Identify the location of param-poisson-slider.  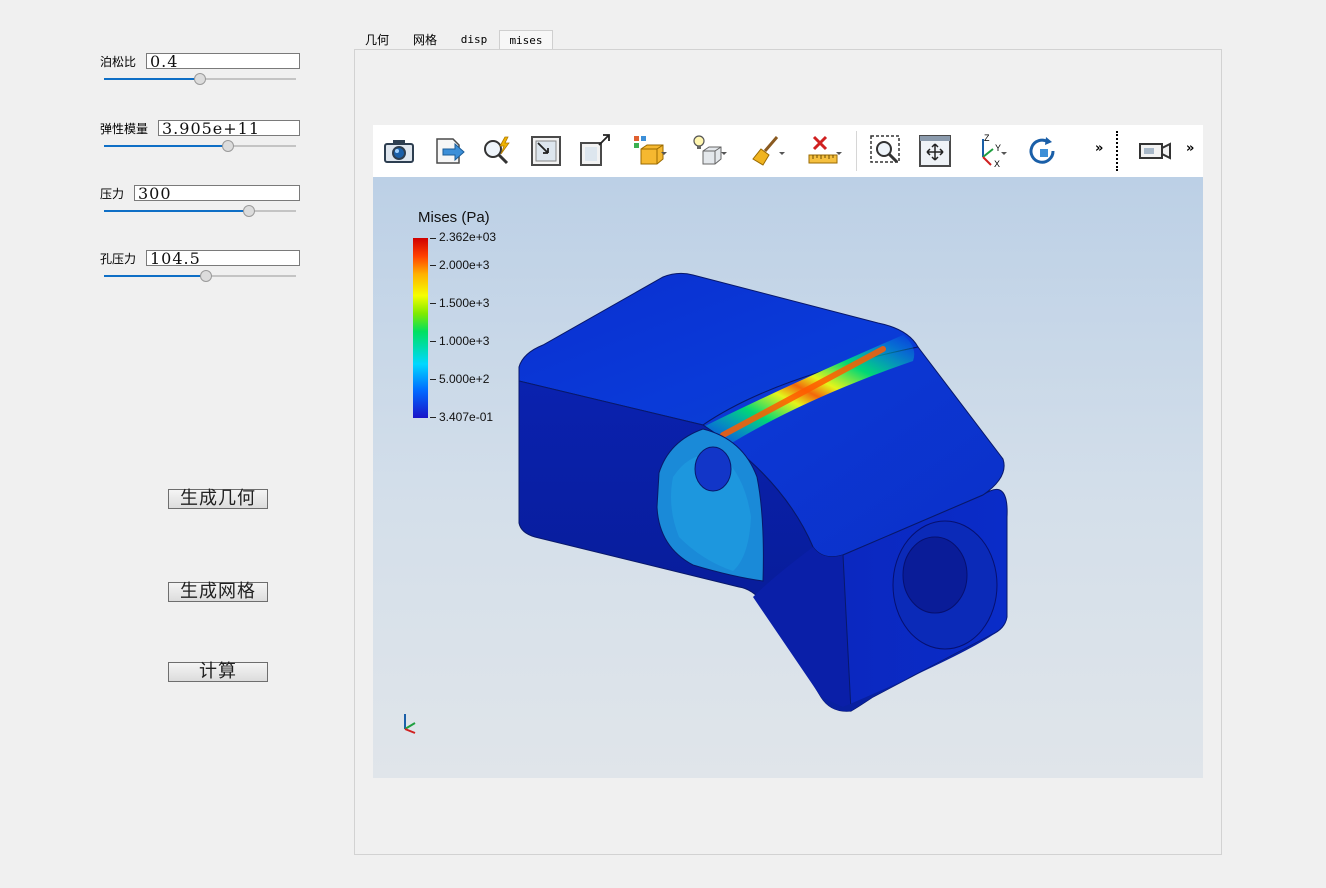
(200, 79).